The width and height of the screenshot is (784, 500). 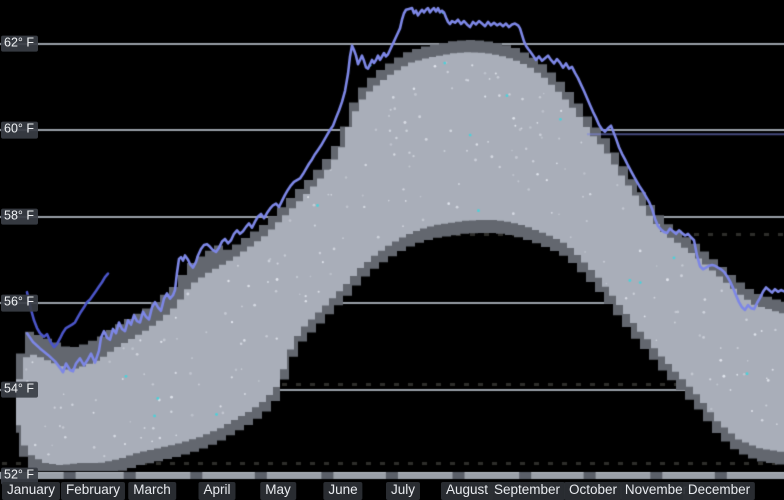 What do you see at coordinates (527, 491) in the screenshot?
I see `month-label: September` at bounding box center [527, 491].